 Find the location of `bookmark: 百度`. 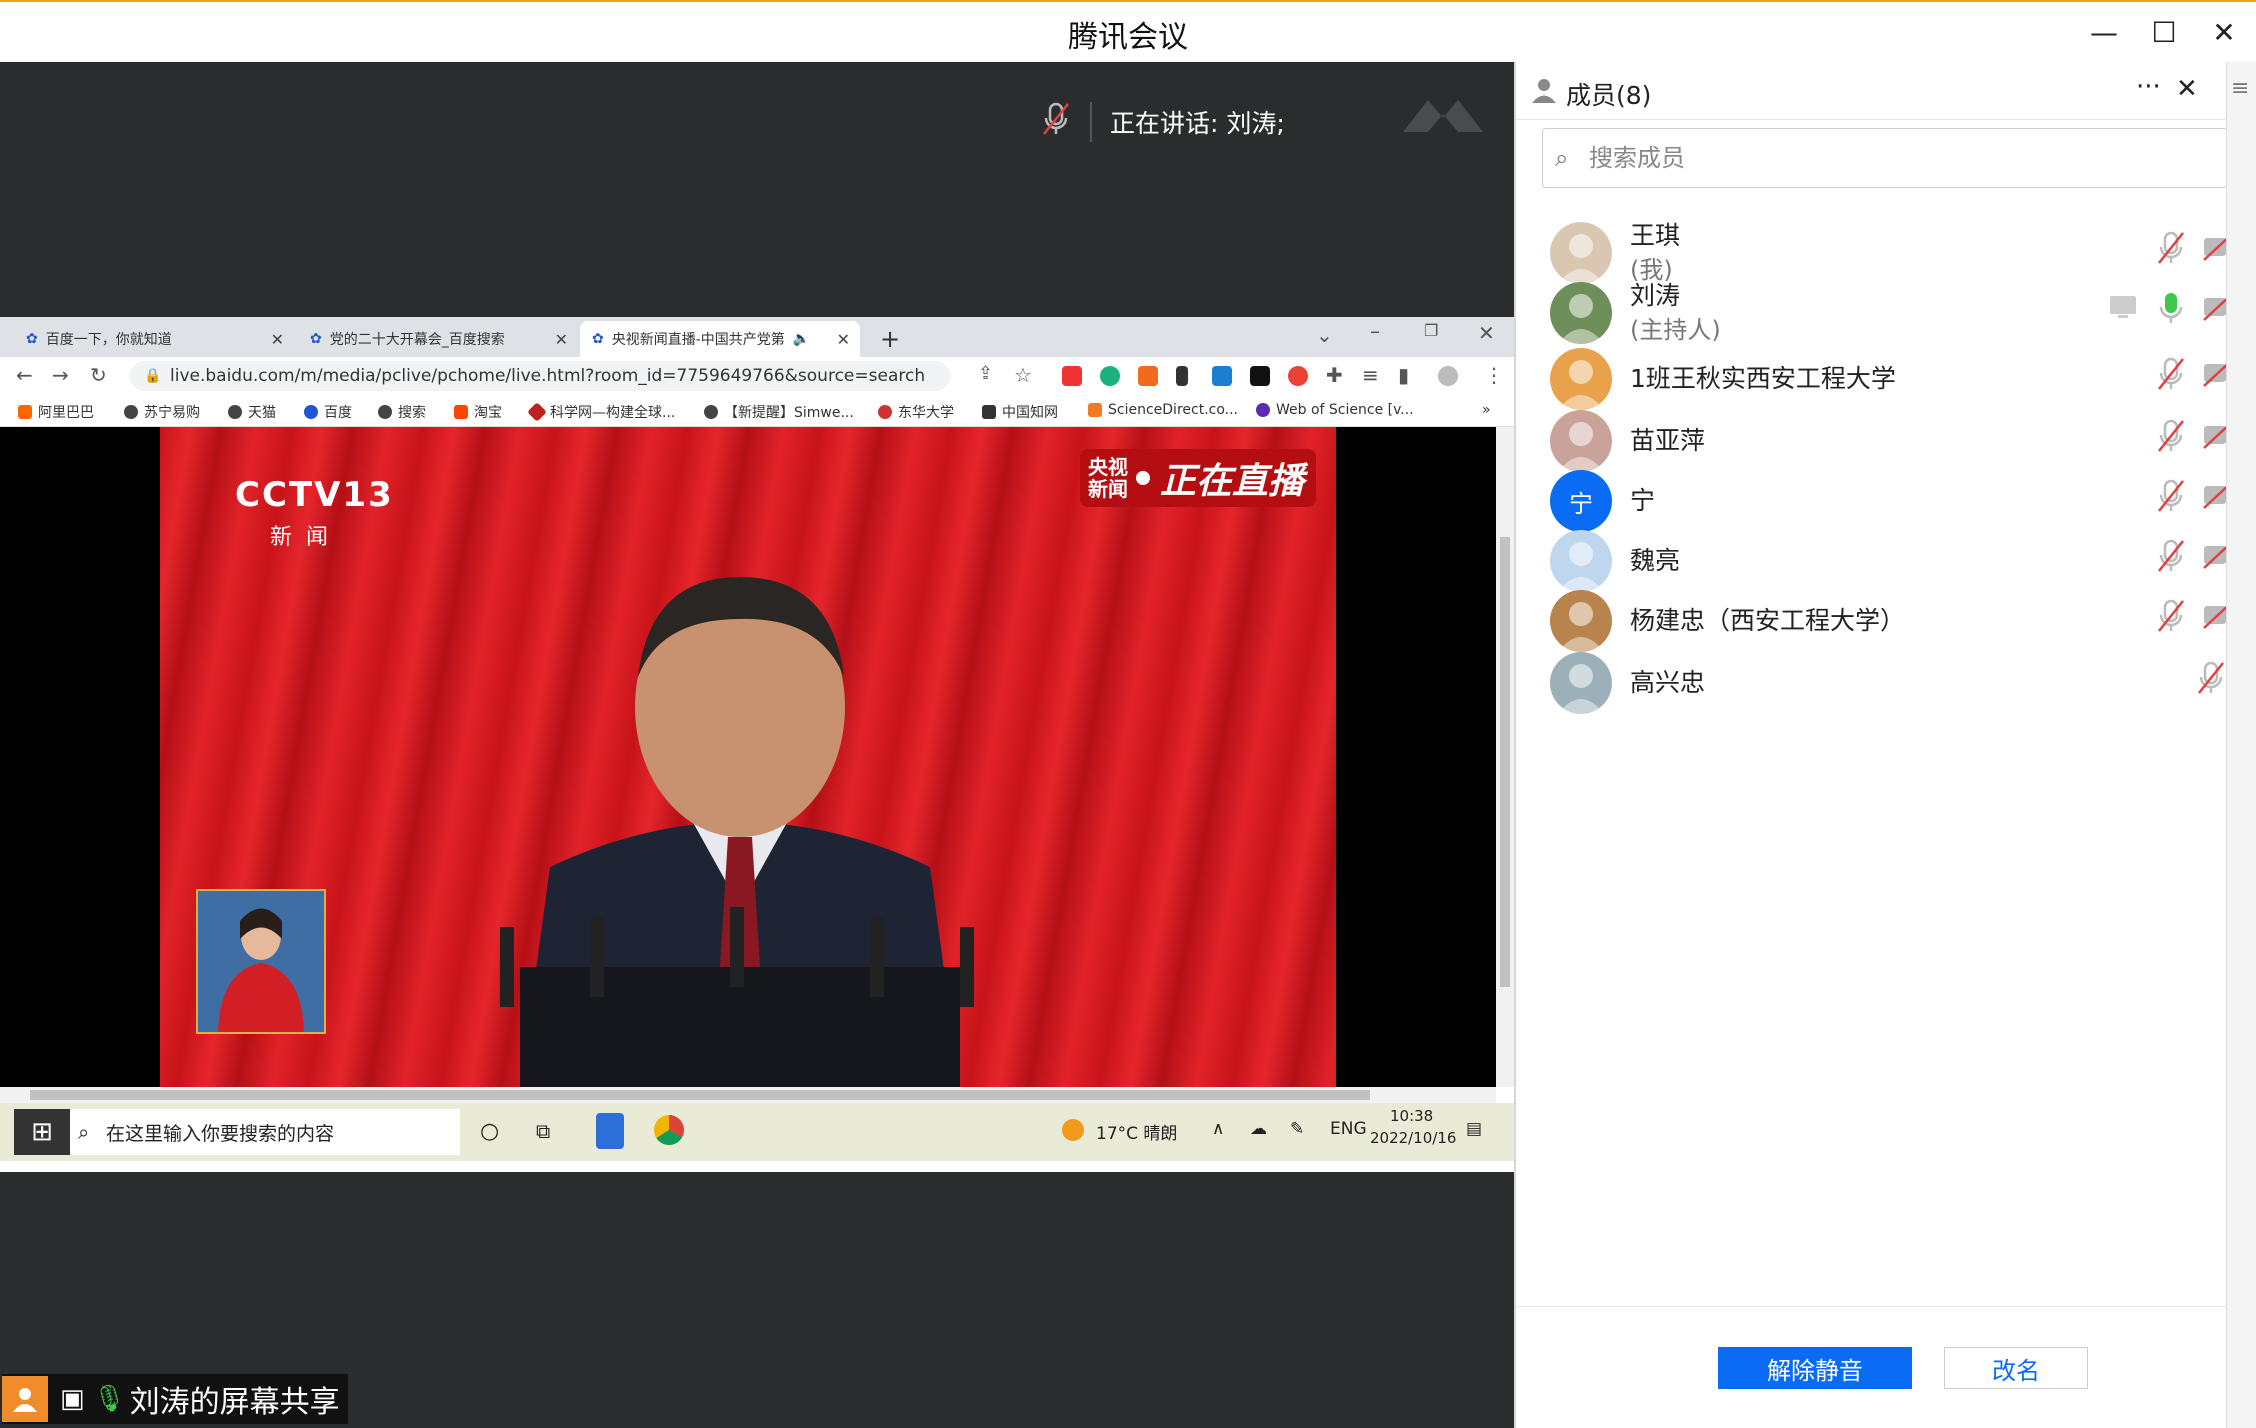

bookmark: 百度 is located at coordinates (328, 412).